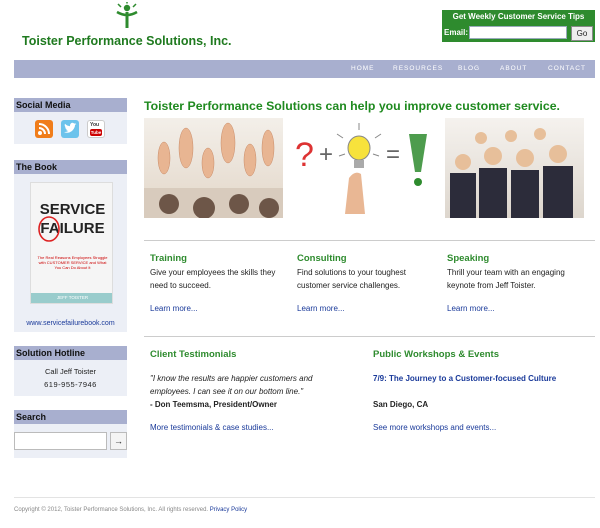 The image size is (600, 528). I want to click on book-website-link: www.servicefailurebook.com, so click(70, 323).